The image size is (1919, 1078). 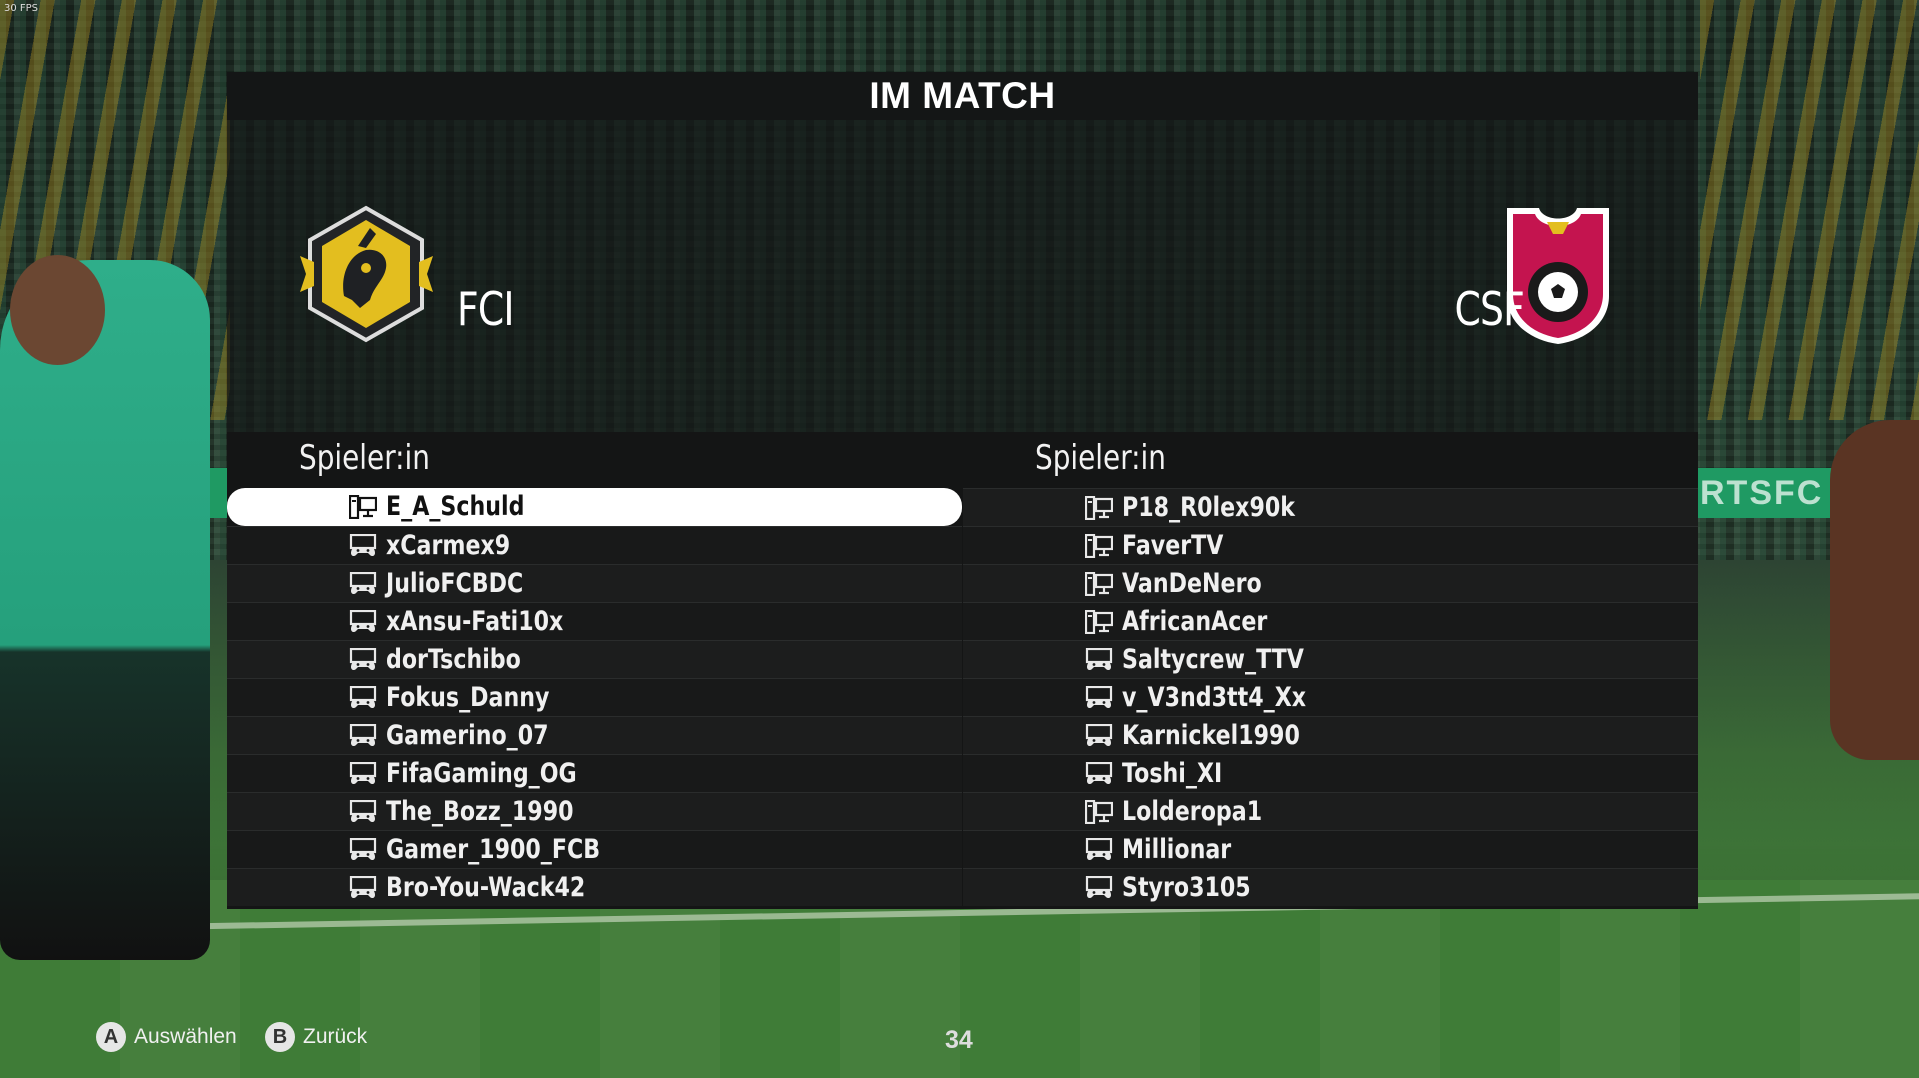 What do you see at coordinates (594, 773) in the screenshot?
I see `player-row: FifaGaming_OG` at bounding box center [594, 773].